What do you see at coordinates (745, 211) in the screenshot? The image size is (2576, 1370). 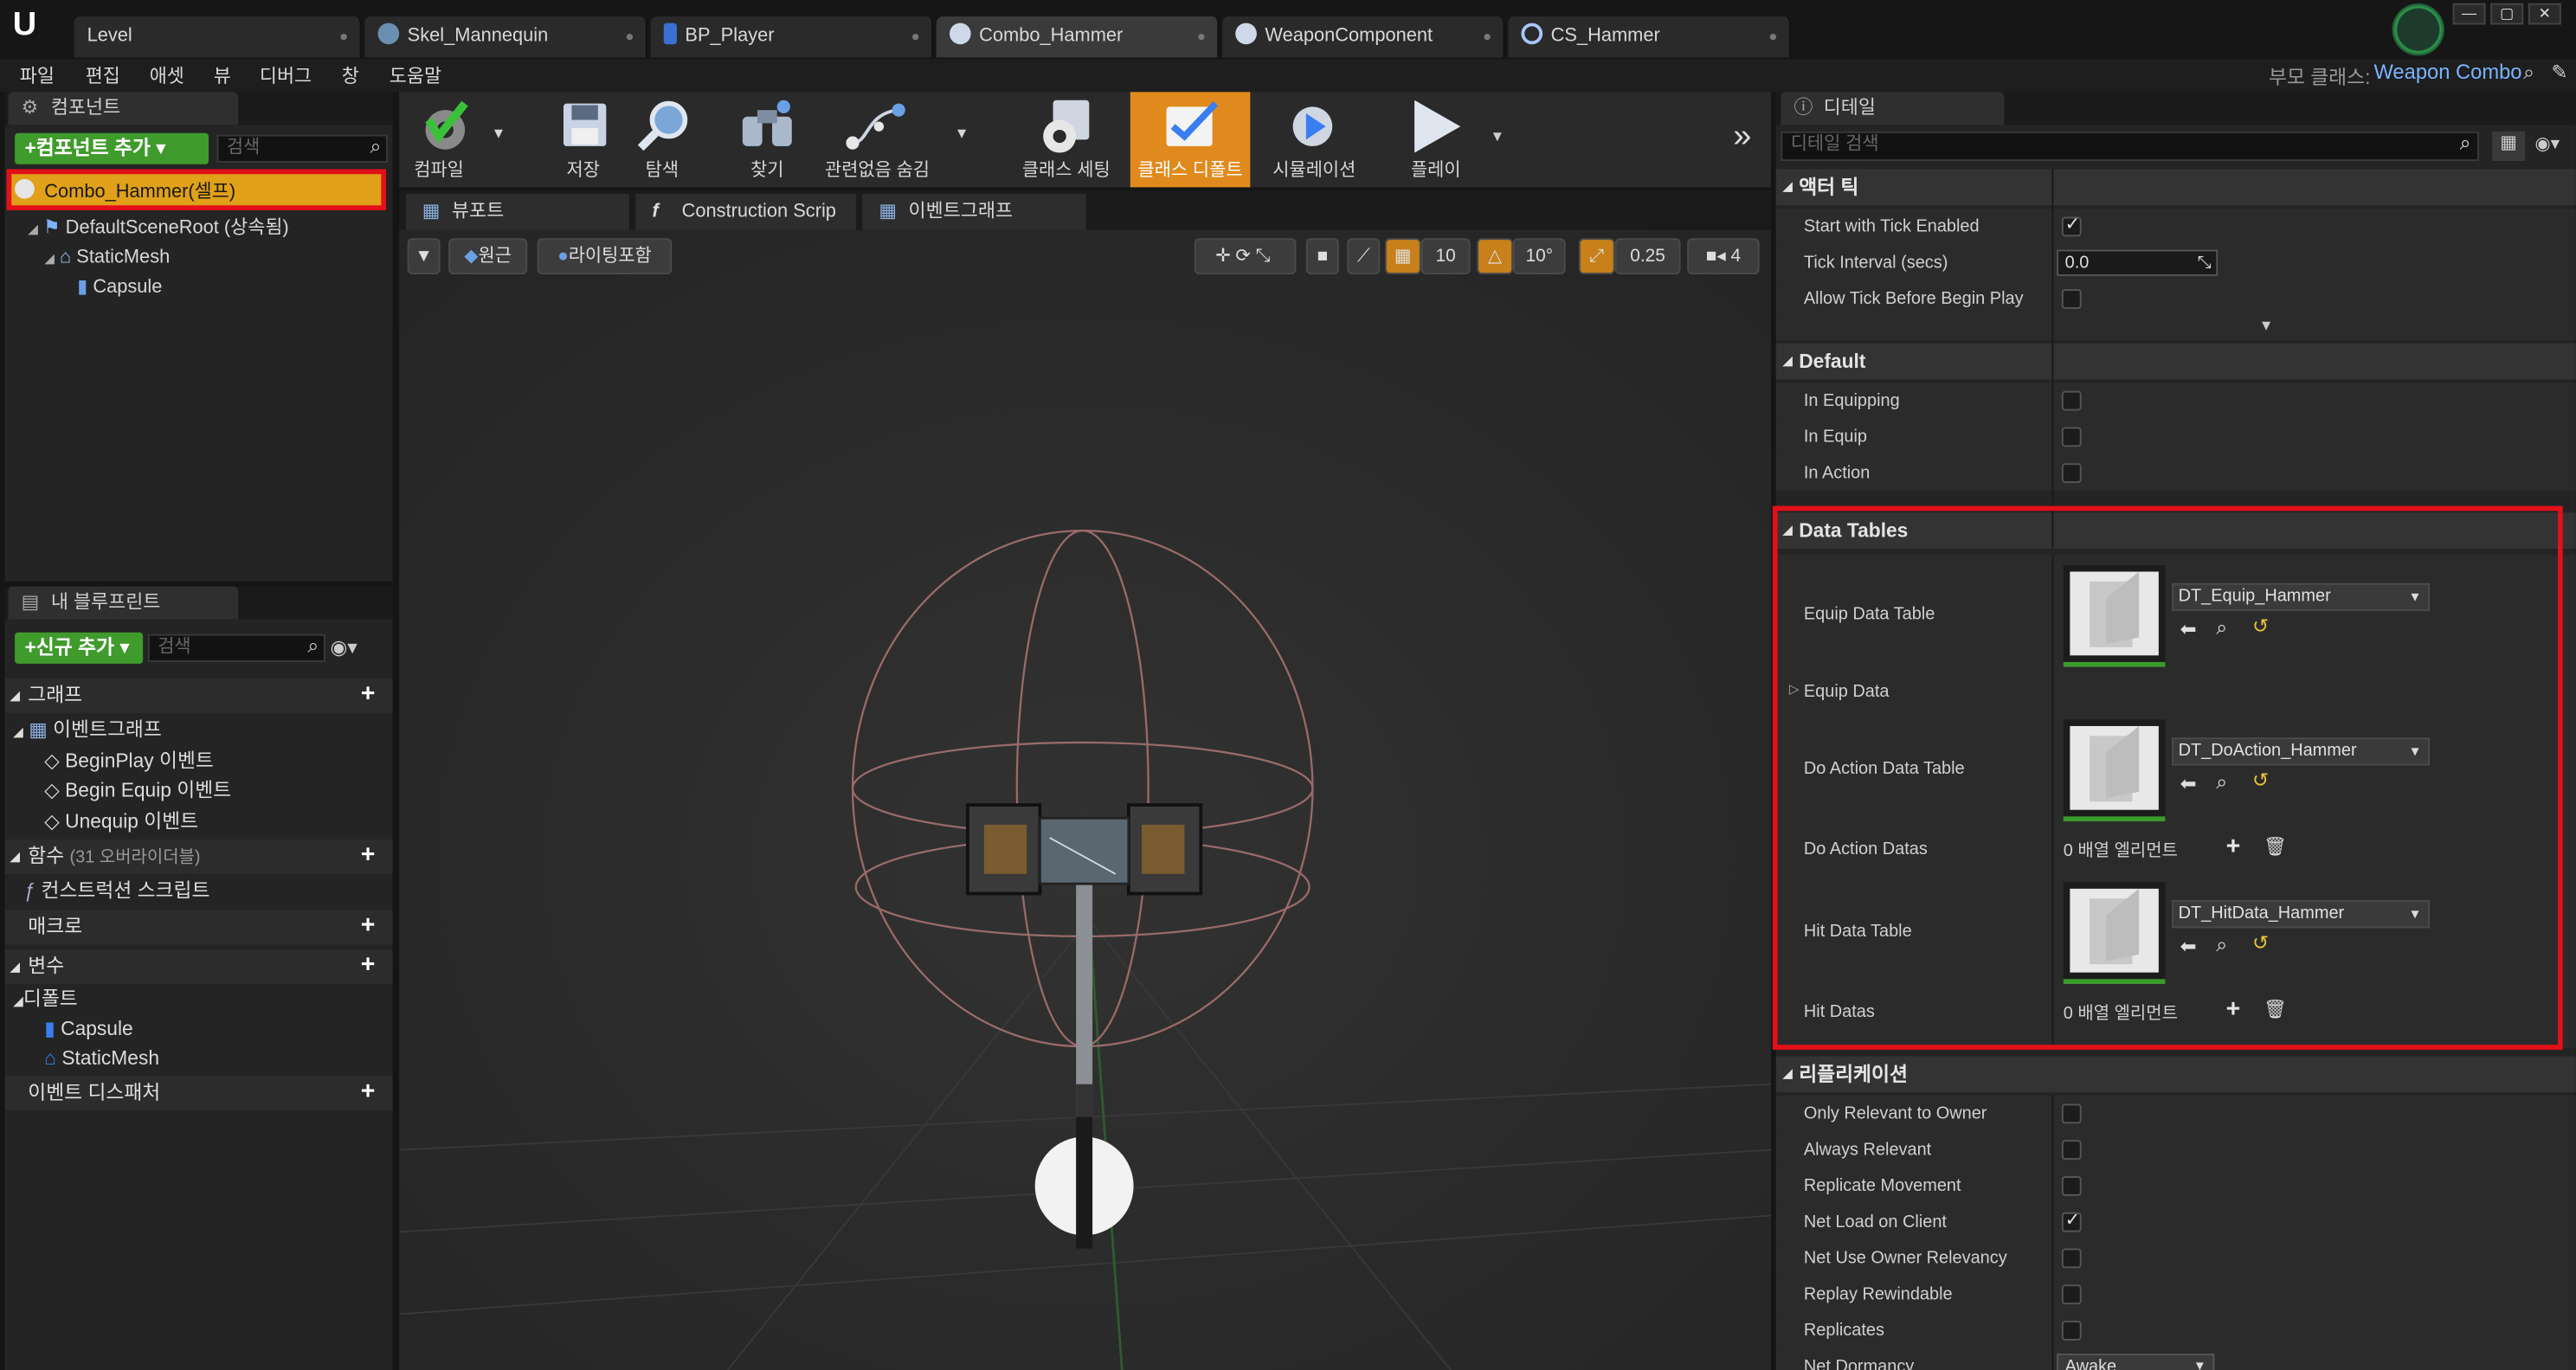 I see `tab-construction-script: f Construction Scrip` at bounding box center [745, 211].